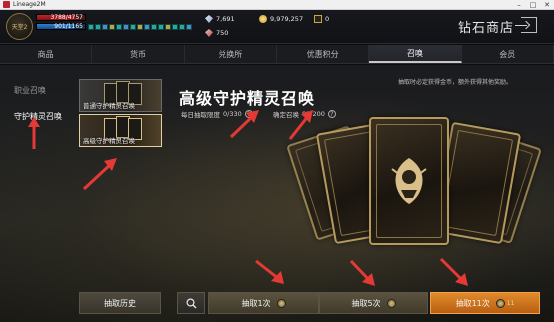 Image resolution: width=554 pixels, height=322 pixels. I want to click on window-titlebar: Lineage2M – □ ✕, so click(277, 5).